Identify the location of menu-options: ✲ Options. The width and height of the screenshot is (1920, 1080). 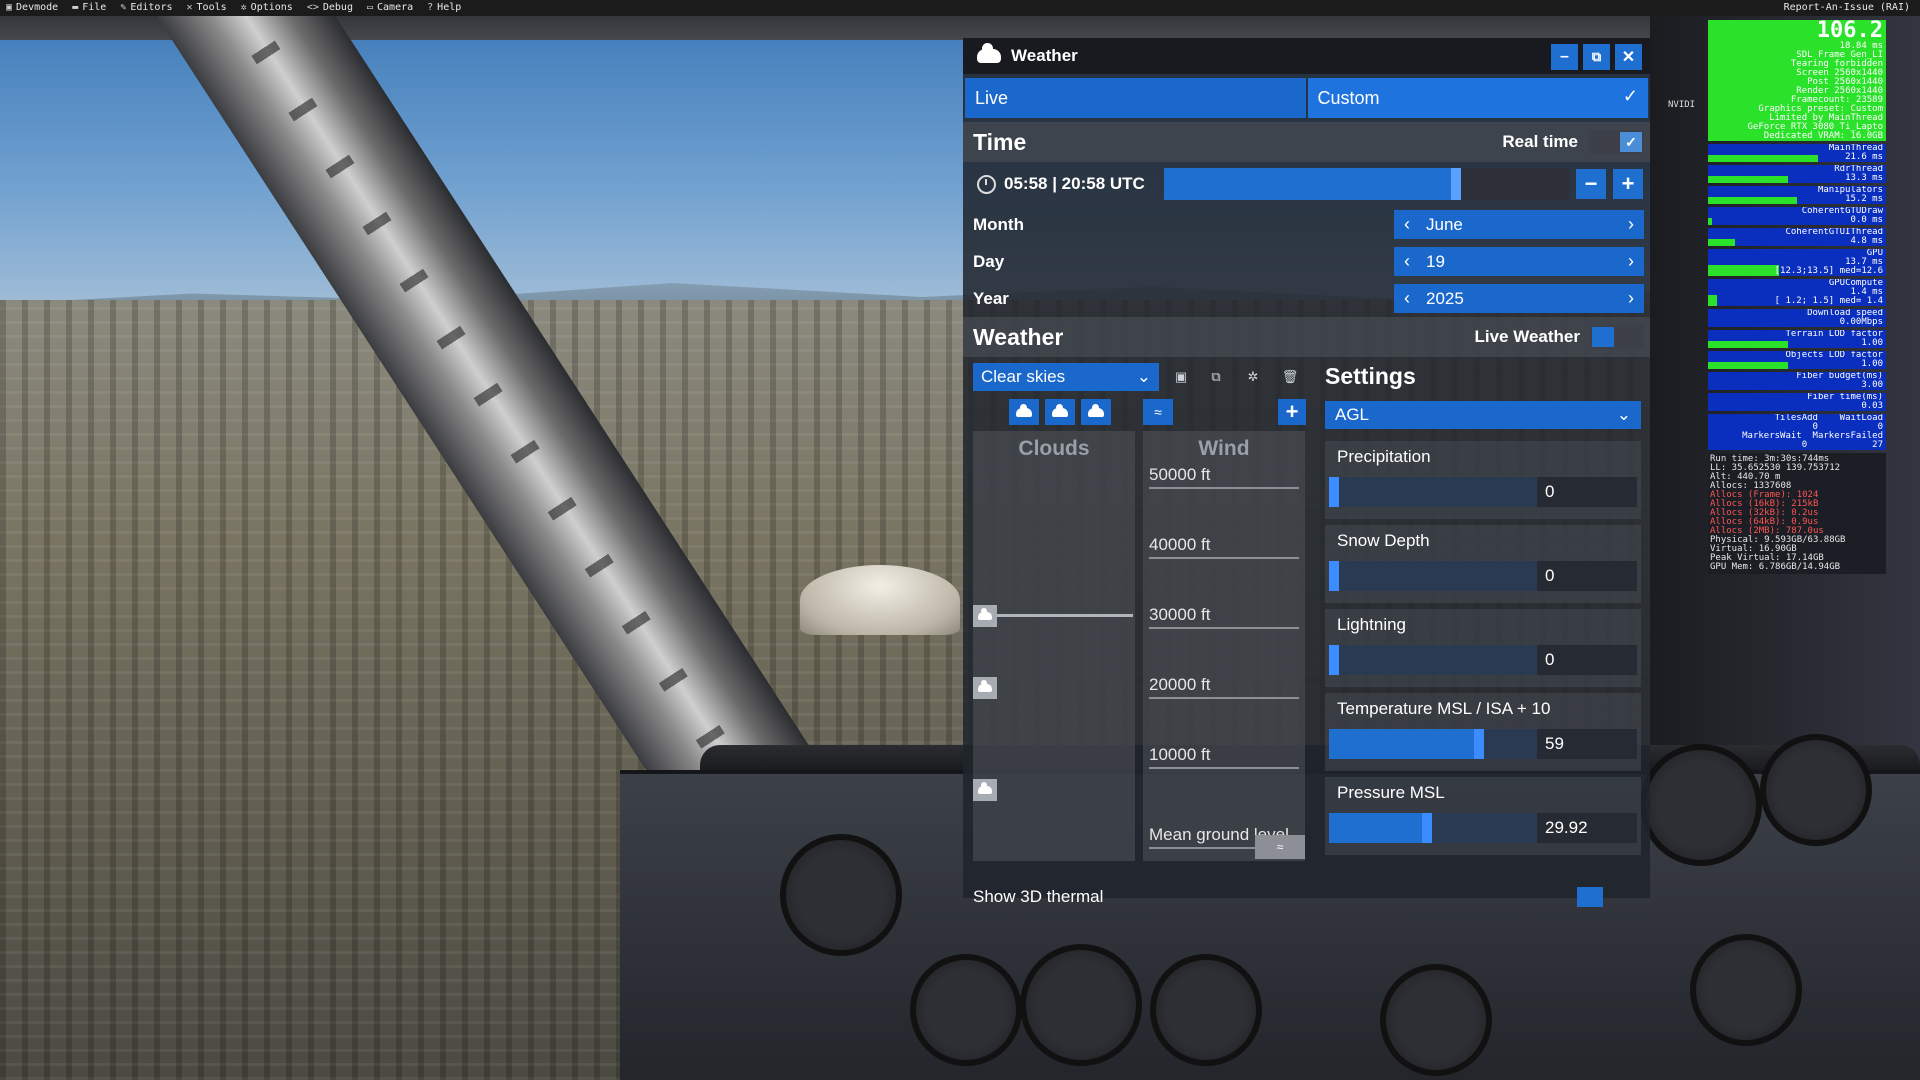
(267, 8).